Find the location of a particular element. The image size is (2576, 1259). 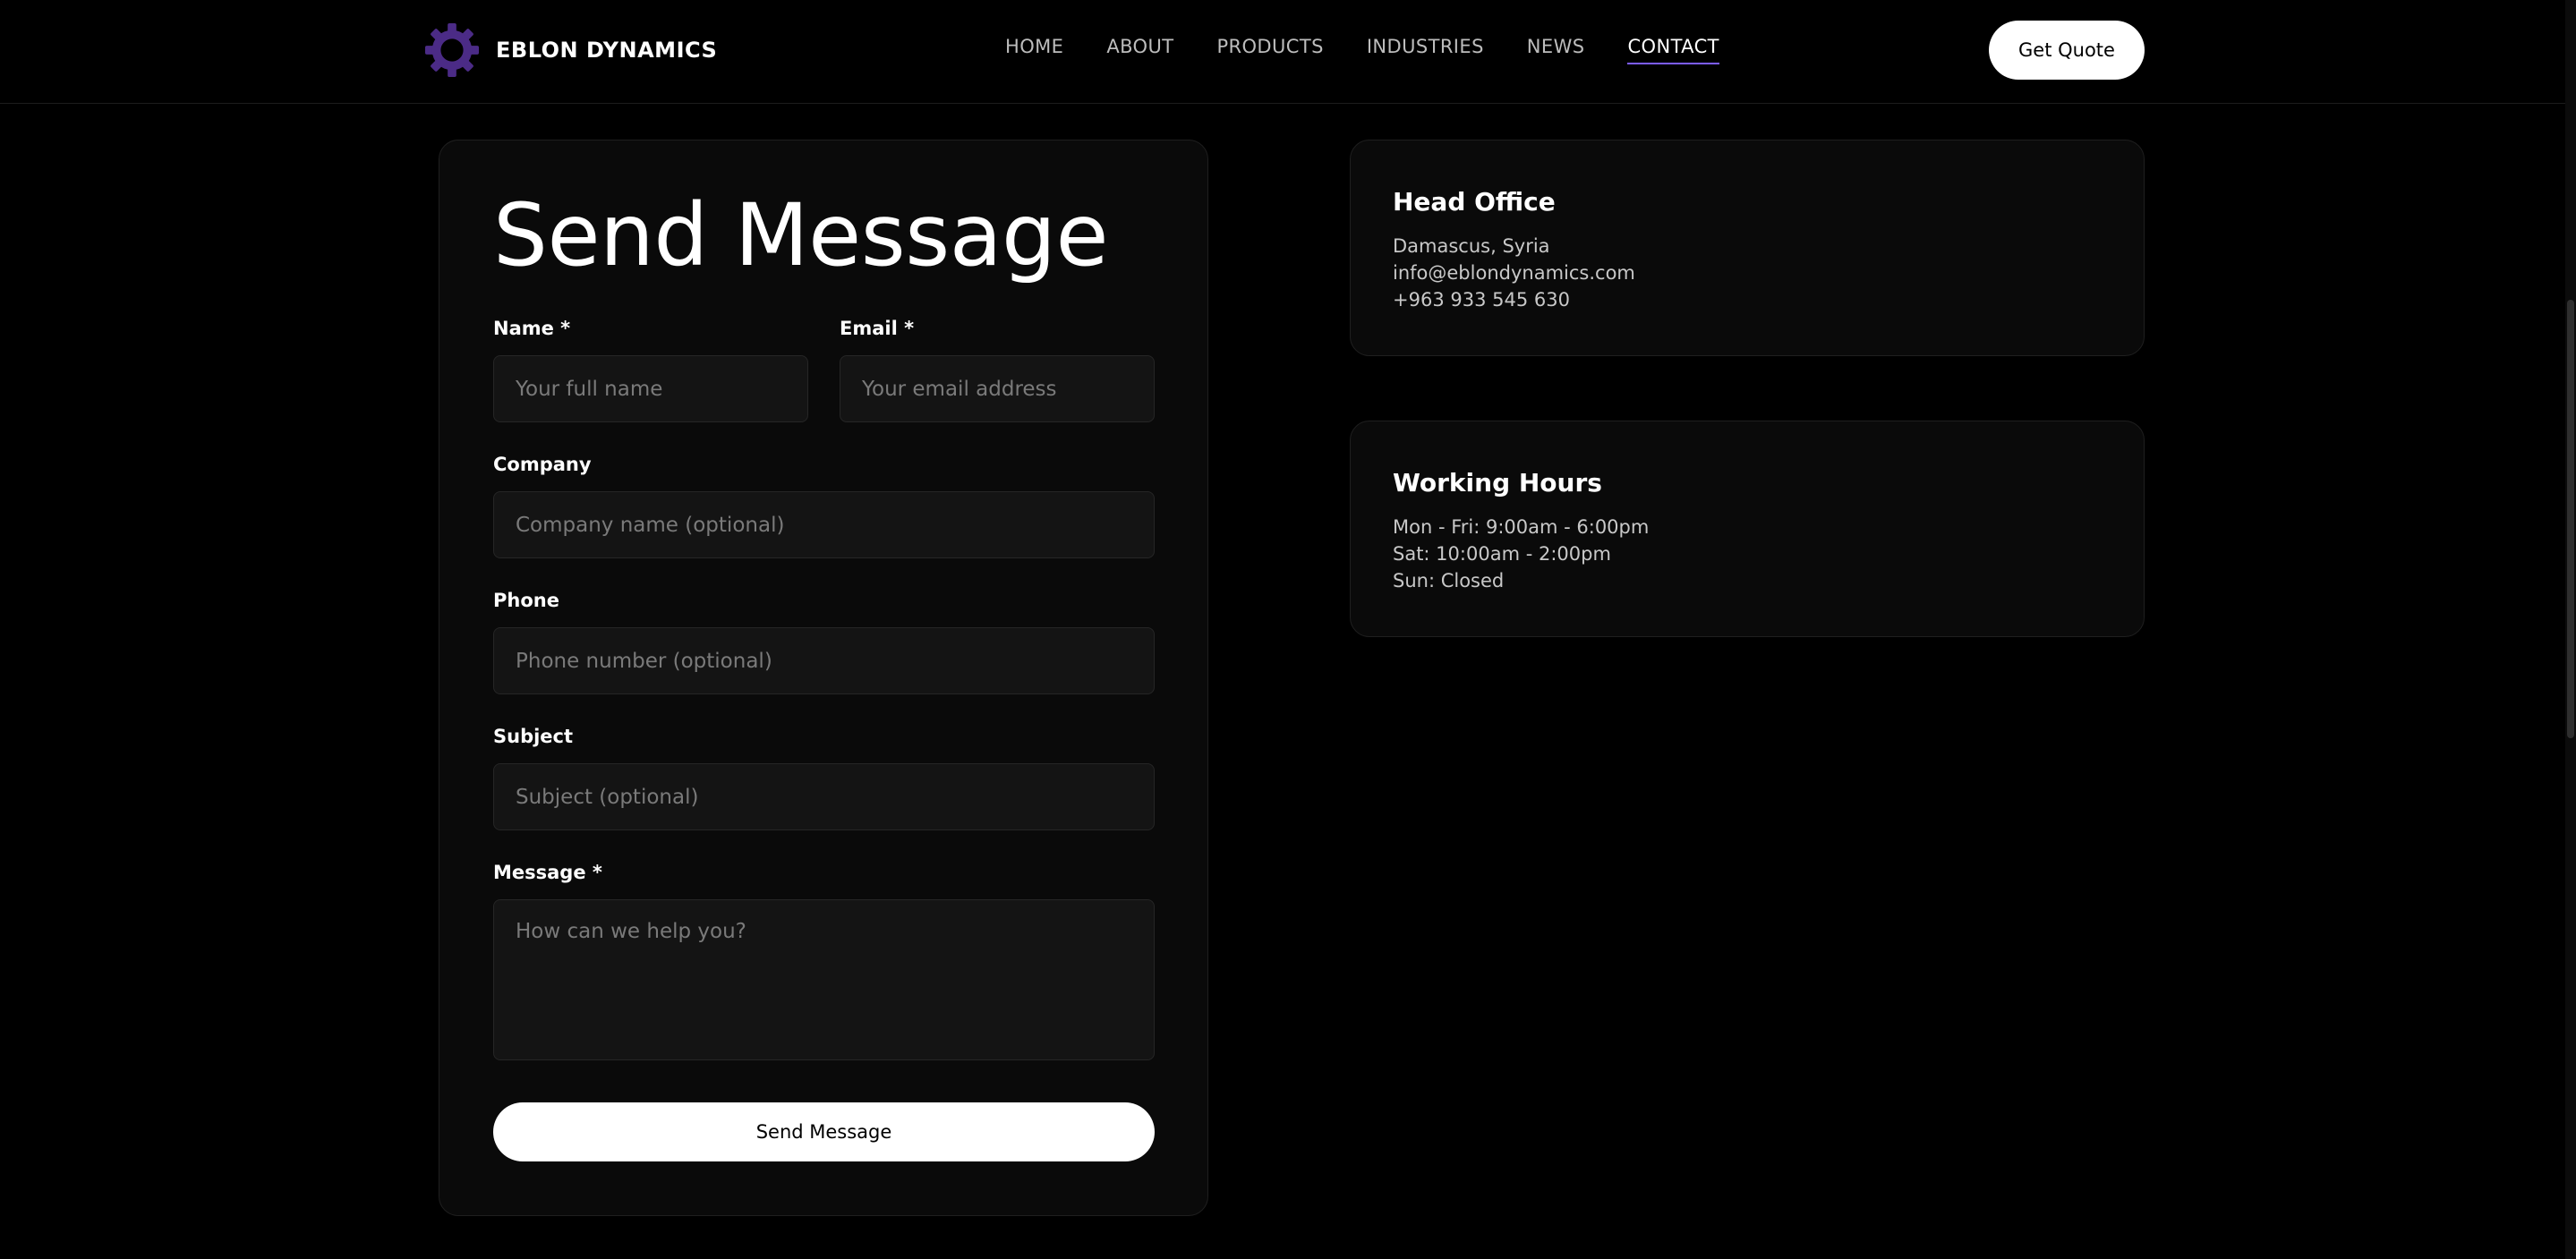

hours-weekdays: Mon - Fri: 9:00am - 6:00pm is located at coordinates (1521, 527).